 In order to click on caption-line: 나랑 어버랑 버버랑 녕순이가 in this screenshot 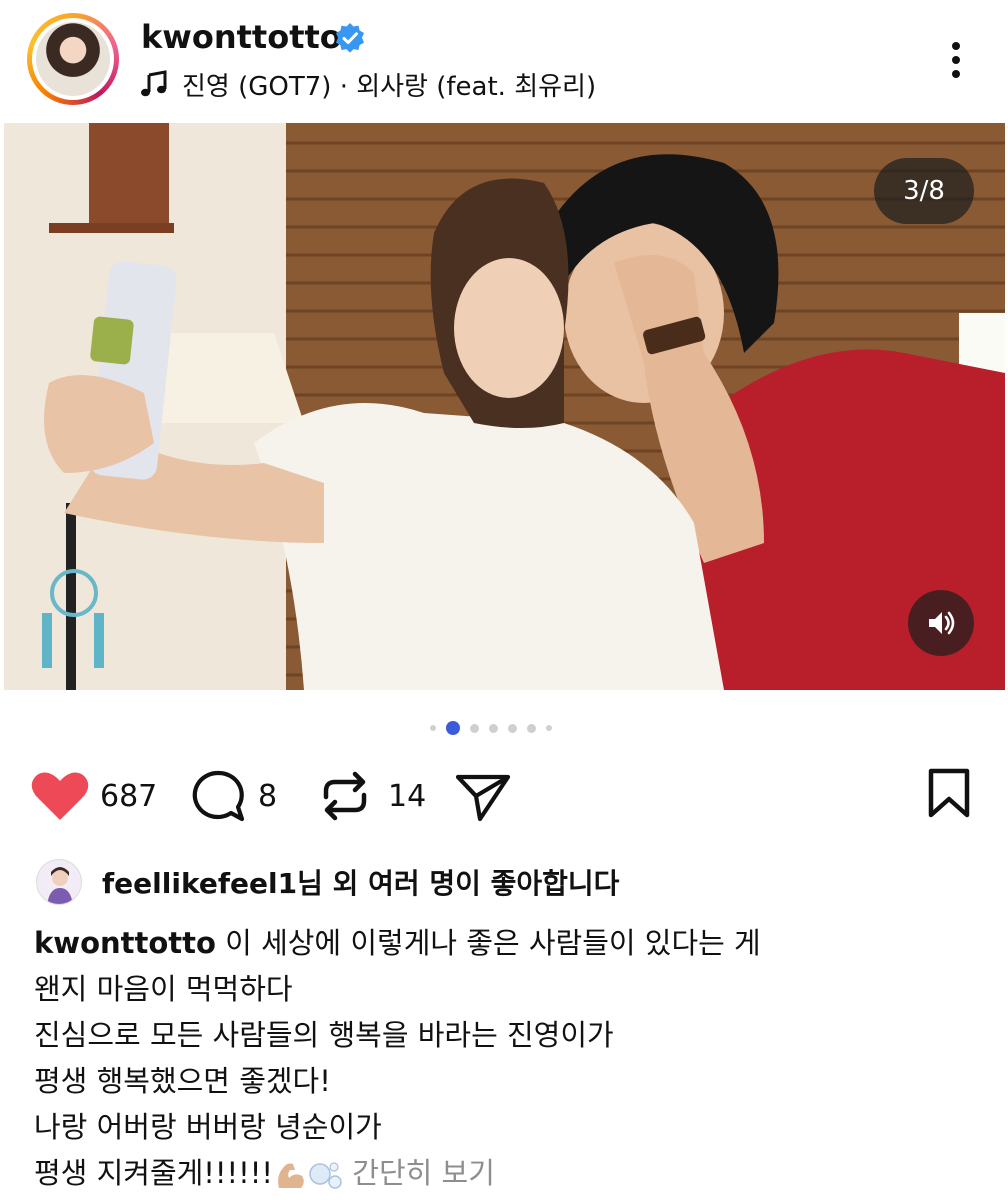, I will do `click(208, 1127)`.